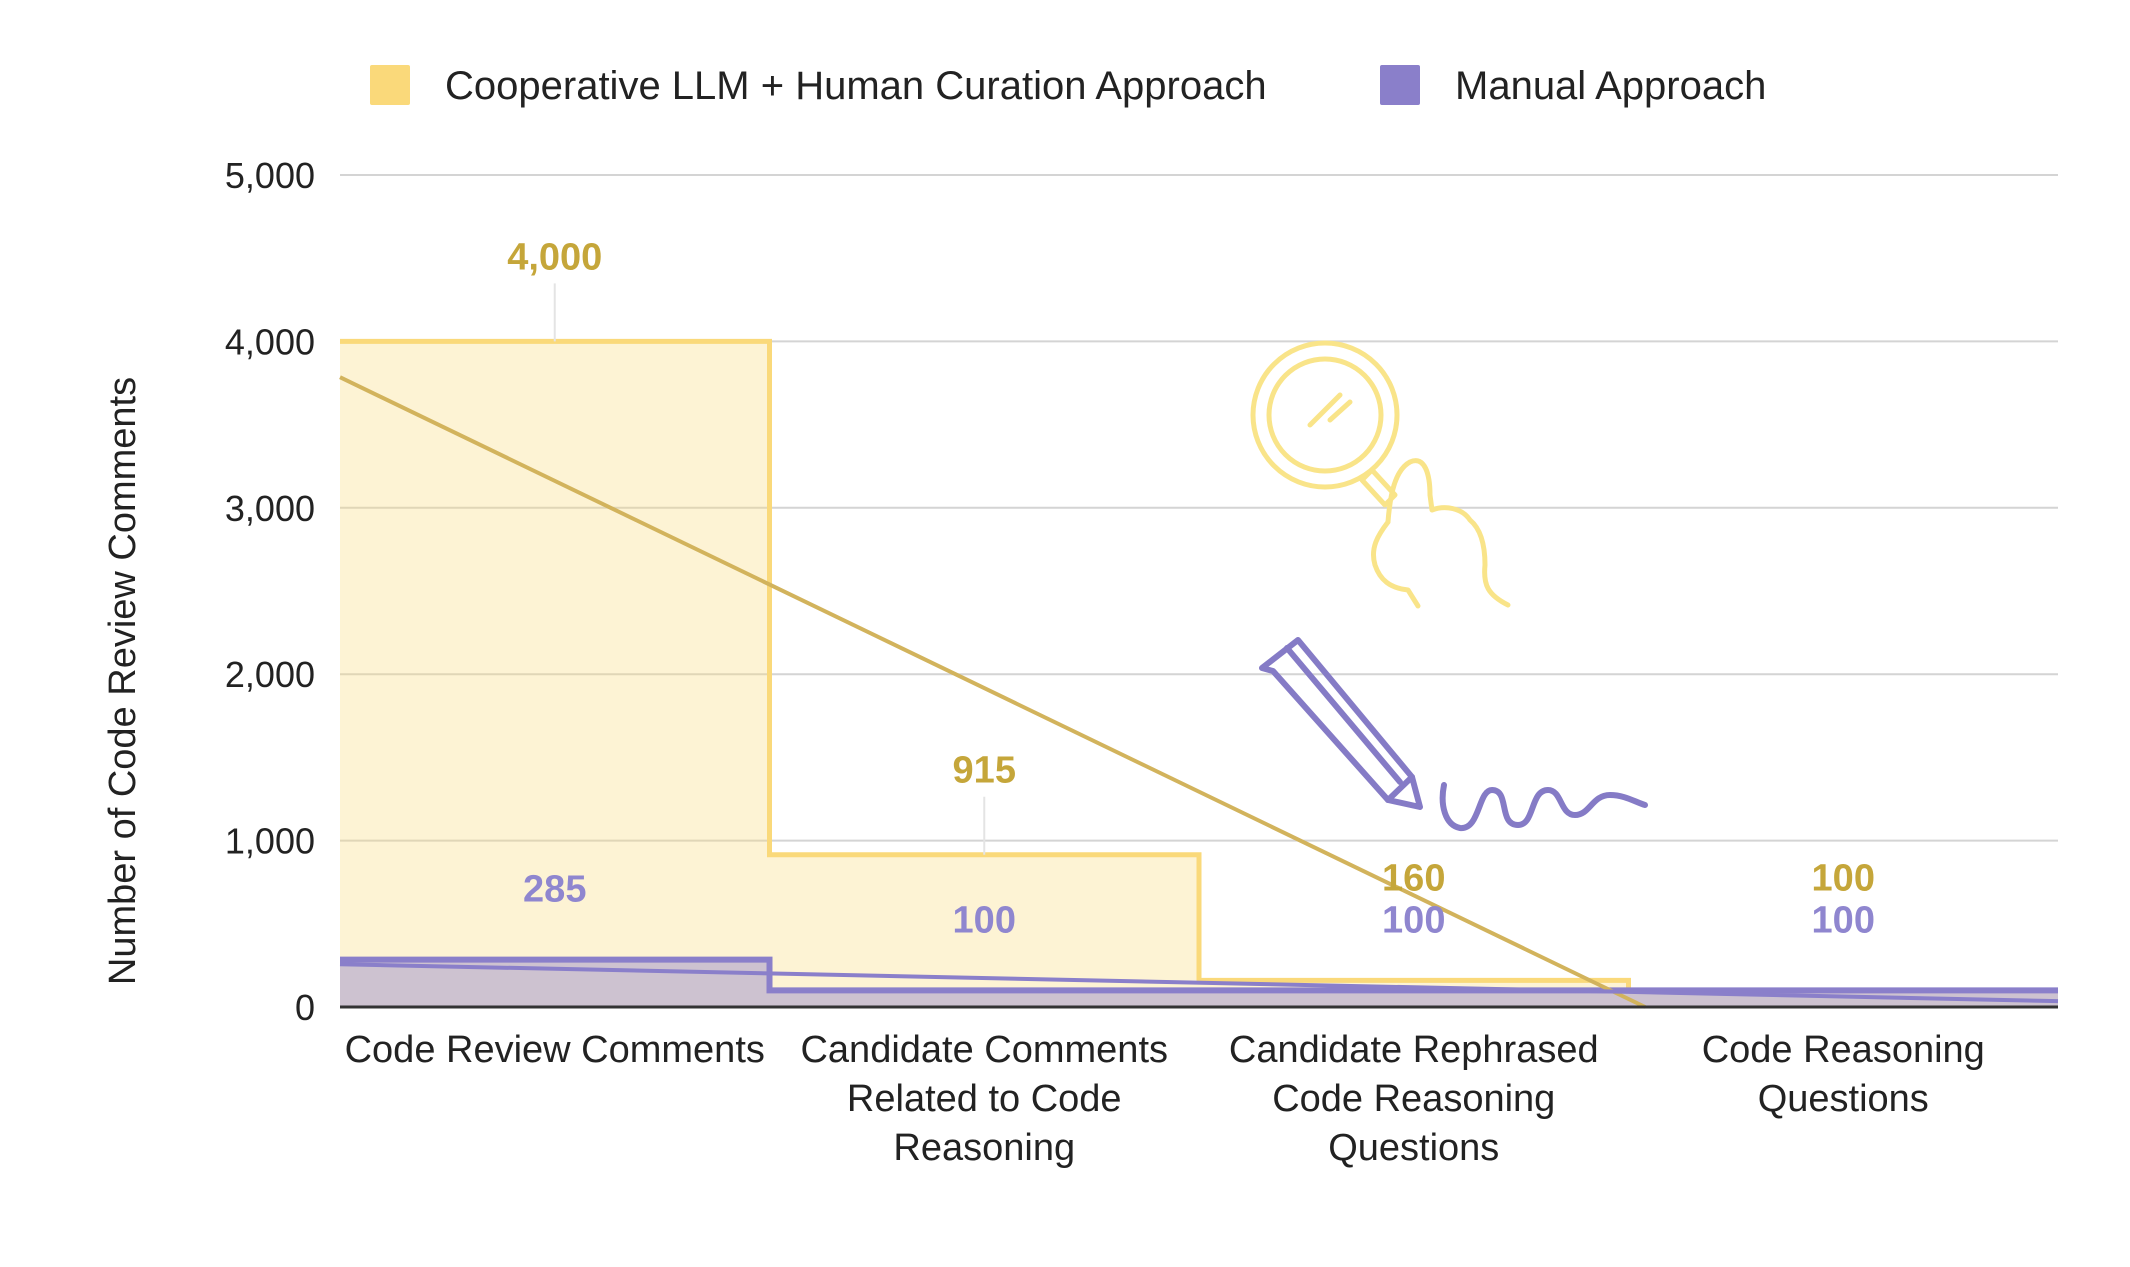 This screenshot has width=2130, height=1267. I want to click on x-category-label: Code Review Comments, so click(555, 1050).